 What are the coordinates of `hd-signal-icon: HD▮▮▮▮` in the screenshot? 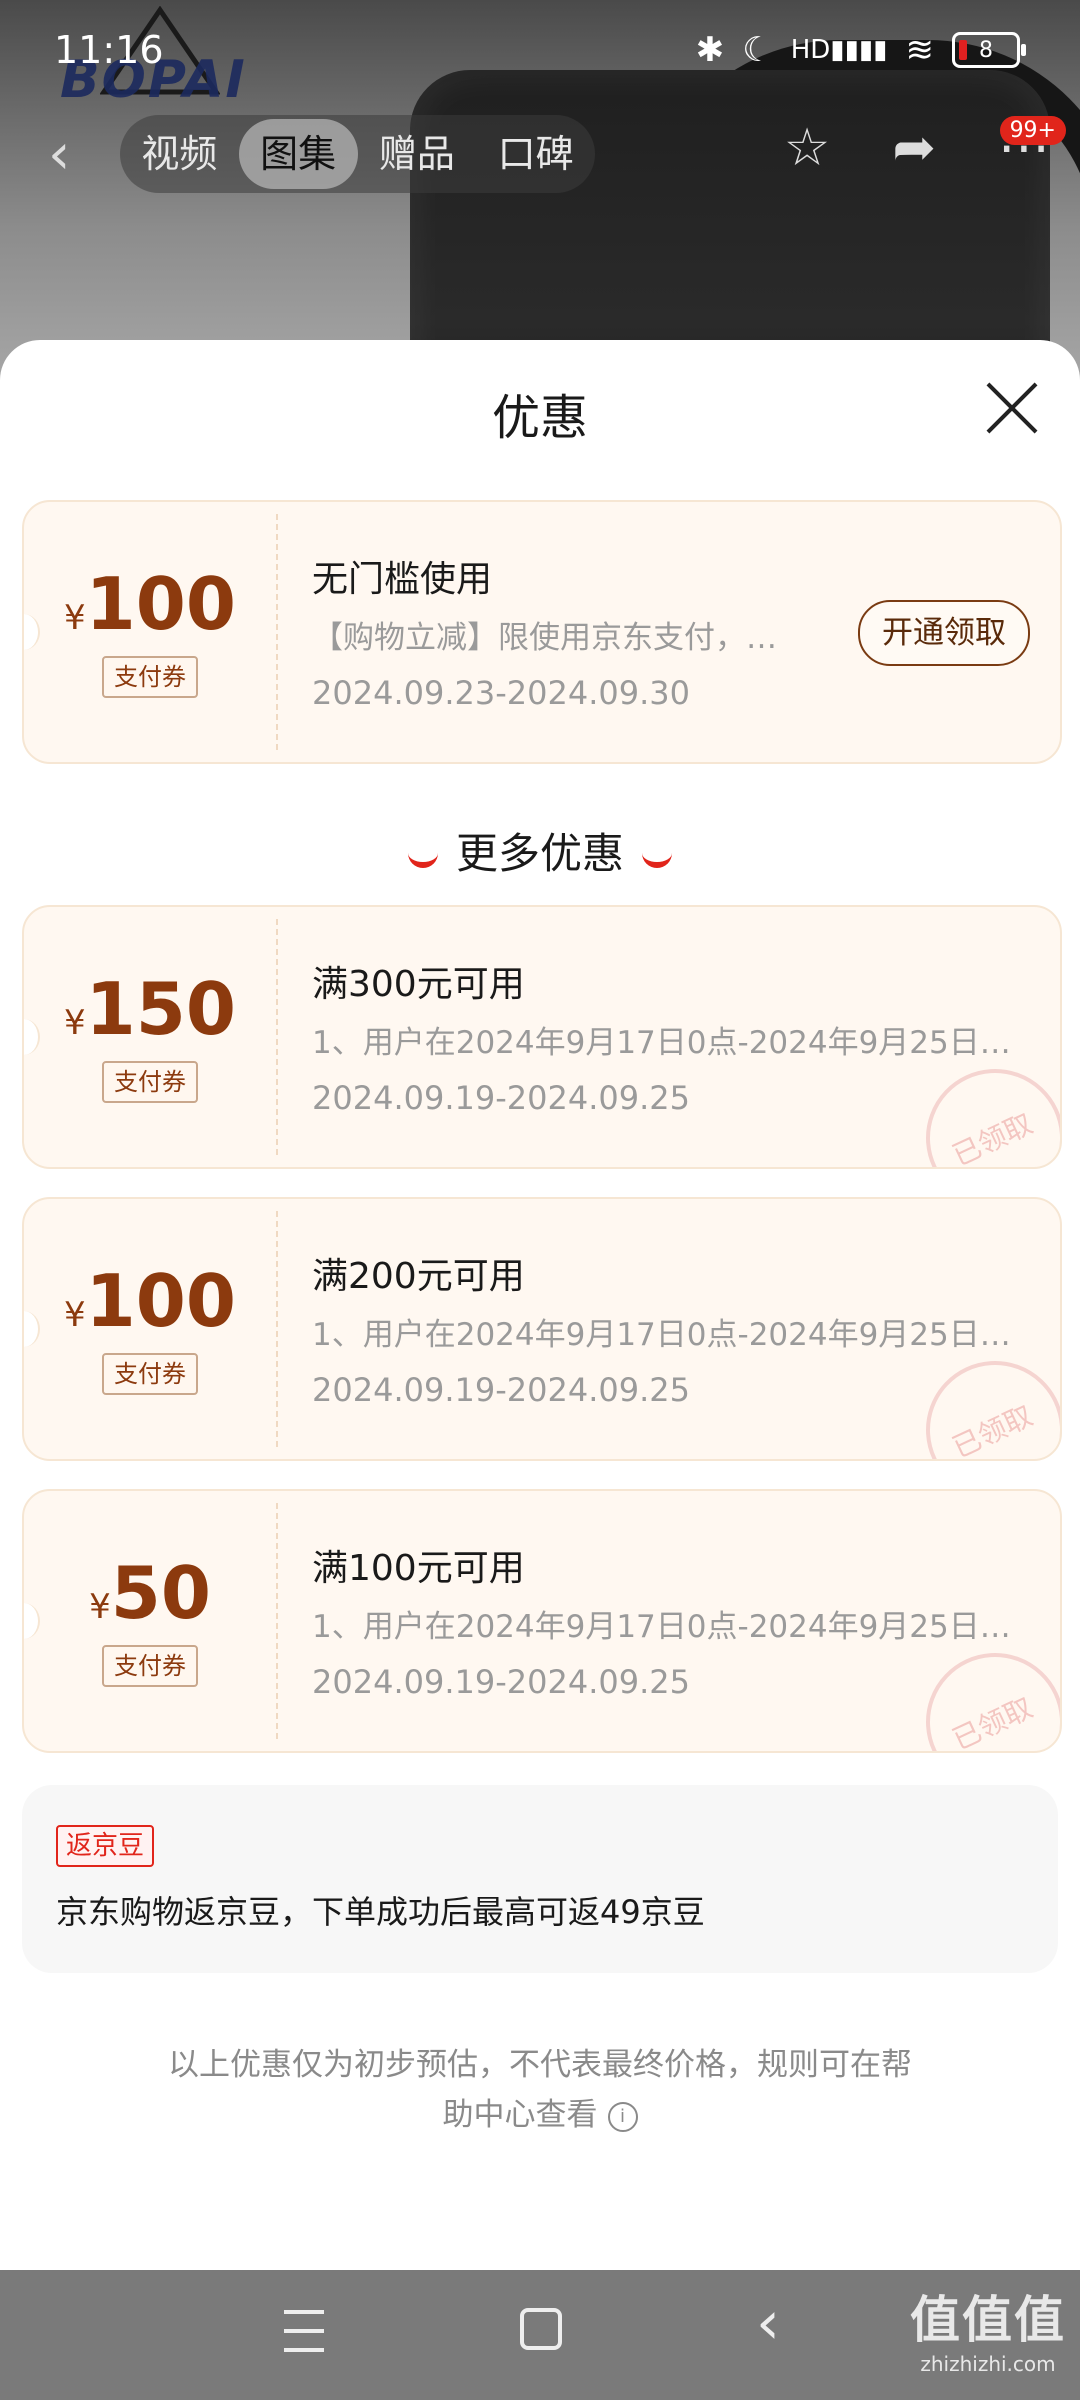 It's located at (839, 50).